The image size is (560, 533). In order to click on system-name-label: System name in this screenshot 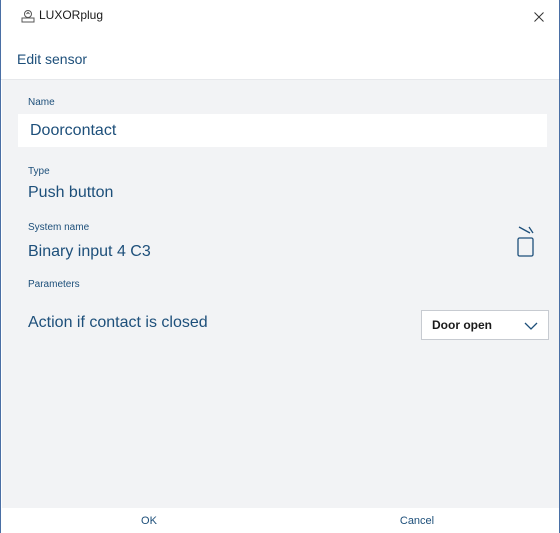, I will do `click(59, 227)`.